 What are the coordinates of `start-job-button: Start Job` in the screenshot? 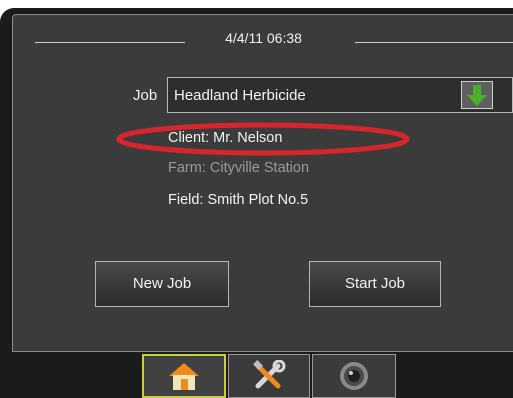 It's located at (375, 284).